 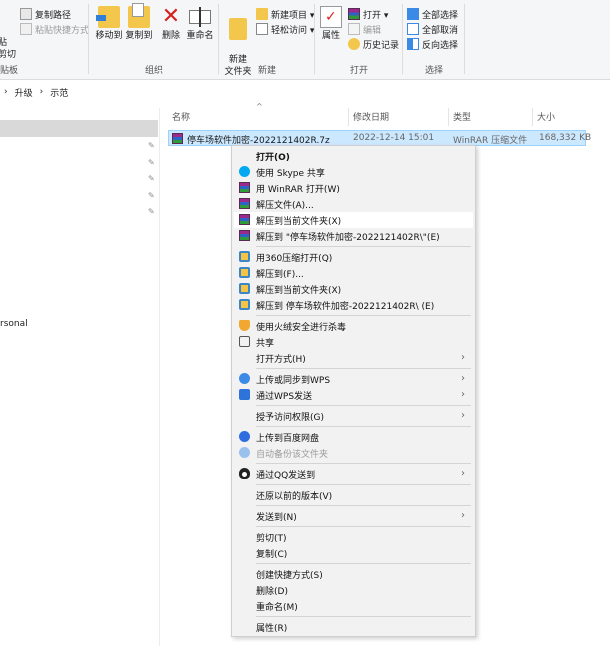 What do you see at coordinates (45, 40) in the screenshot?
I see `clipboard-group: 贴 剪切 复制路径 粘贴快捷方式 贴板` at bounding box center [45, 40].